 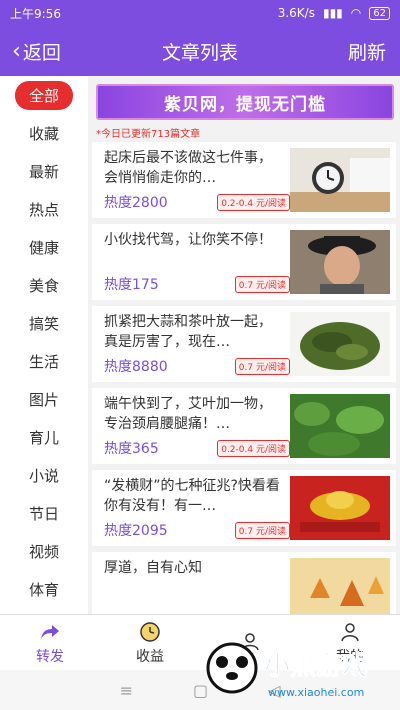 I want to click on category-label: 节日, so click(x=43, y=513).